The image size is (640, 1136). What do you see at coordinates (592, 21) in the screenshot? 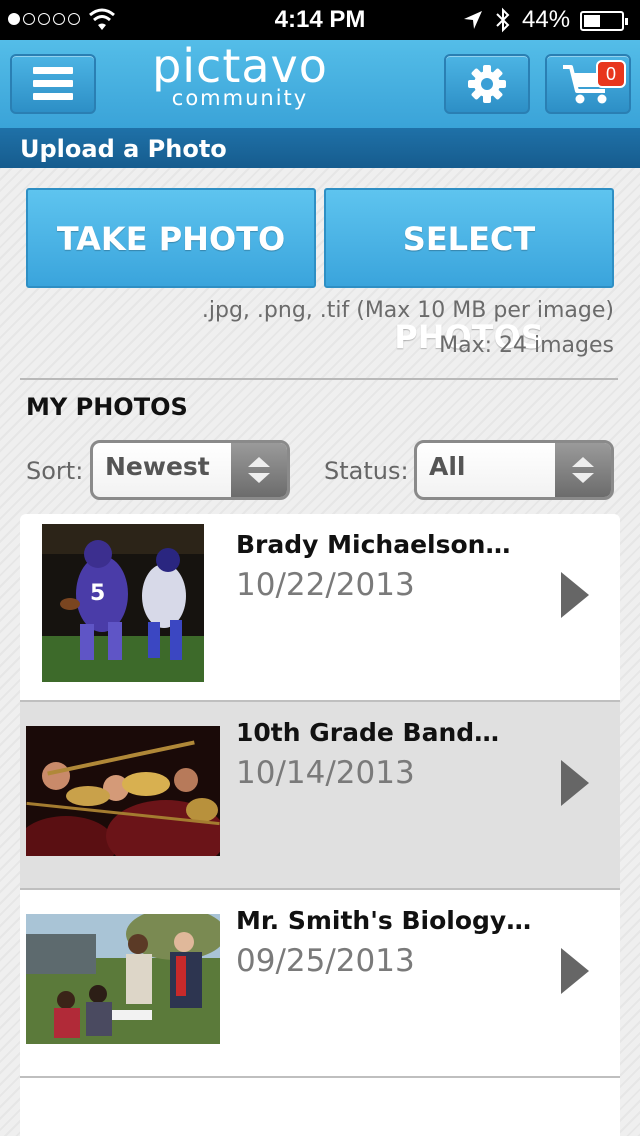
I see `battery-fill` at bounding box center [592, 21].